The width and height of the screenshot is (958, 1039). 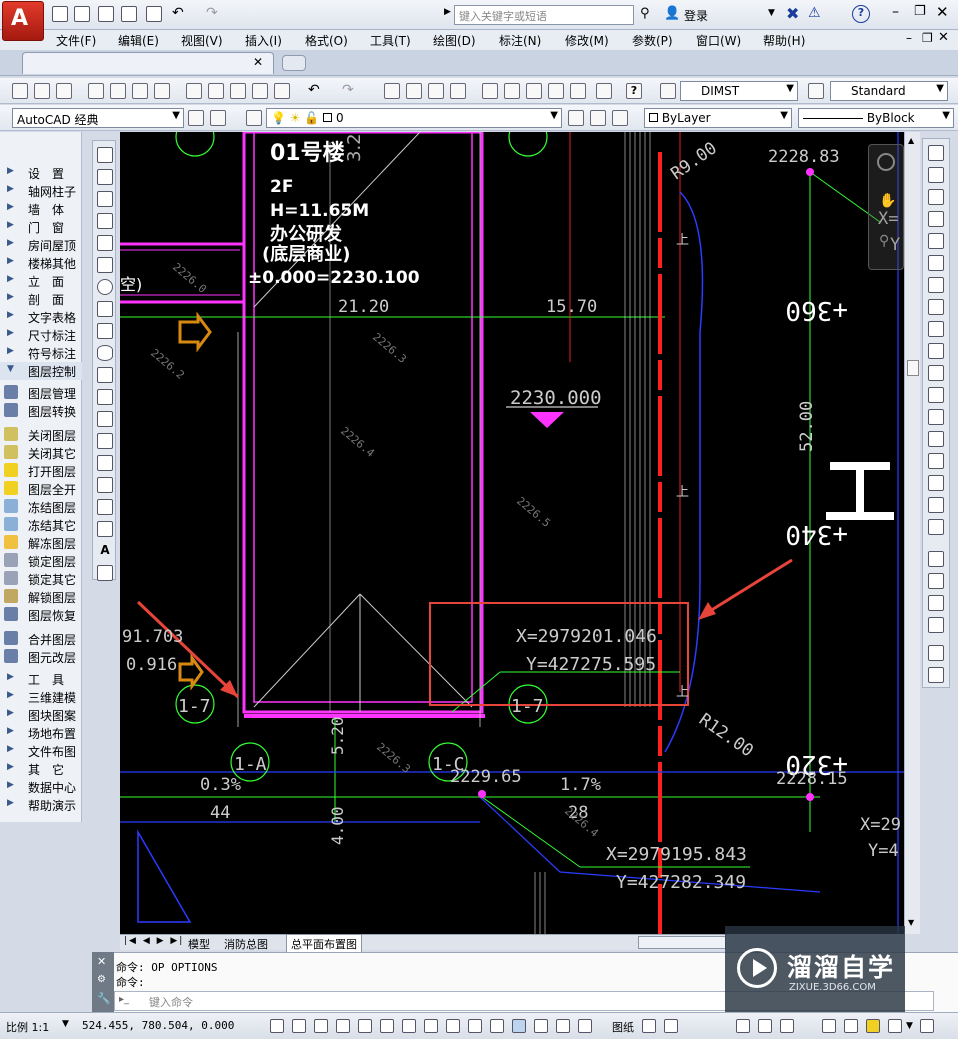 What do you see at coordinates (41, 597) in the screenshot?
I see `lp-layer-unlock: 解锁图层` at bounding box center [41, 597].